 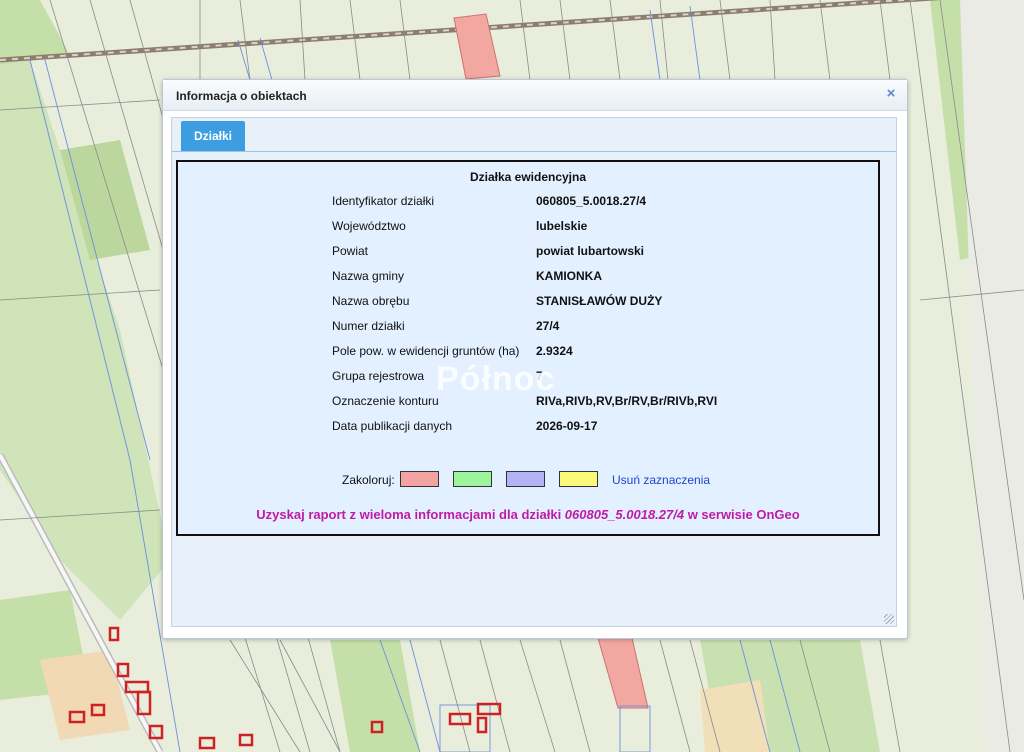 What do you see at coordinates (392, 426) in the screenshot?
I see `info-label: Data publikacji danych` at bounding box center [392, 426].